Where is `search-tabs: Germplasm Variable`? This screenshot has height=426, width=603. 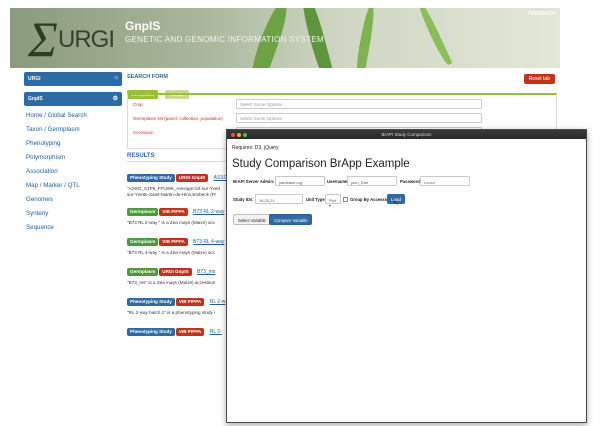 search-tabs: Germplasm Variable is located at coordinates (342, 91).